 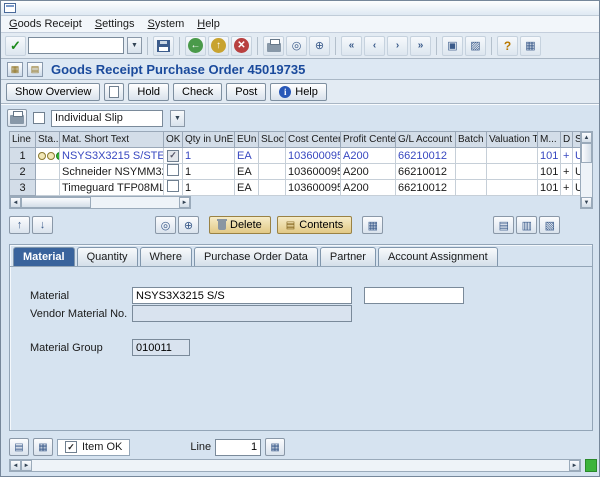 What do you see at coordinates (347, 256) in the screenshot?
I see `tab-partner: Partner` at bounding box center [347, 256].